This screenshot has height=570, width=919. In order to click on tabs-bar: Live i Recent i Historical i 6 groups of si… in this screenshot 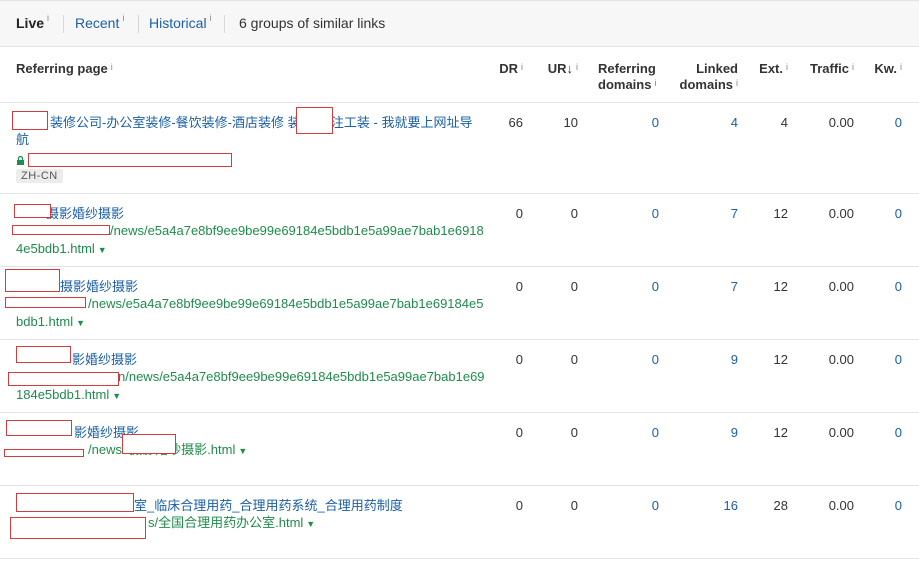, I will do `click(459, 23)`.